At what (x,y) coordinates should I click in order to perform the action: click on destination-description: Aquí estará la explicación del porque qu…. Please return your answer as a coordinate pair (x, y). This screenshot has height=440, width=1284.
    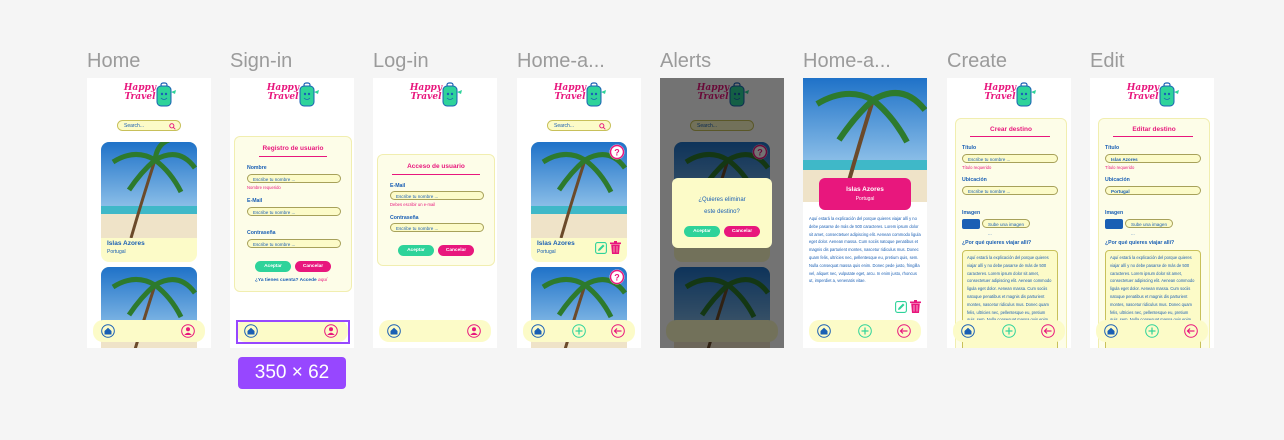
    Looking at the image, I should click on (865, 250).